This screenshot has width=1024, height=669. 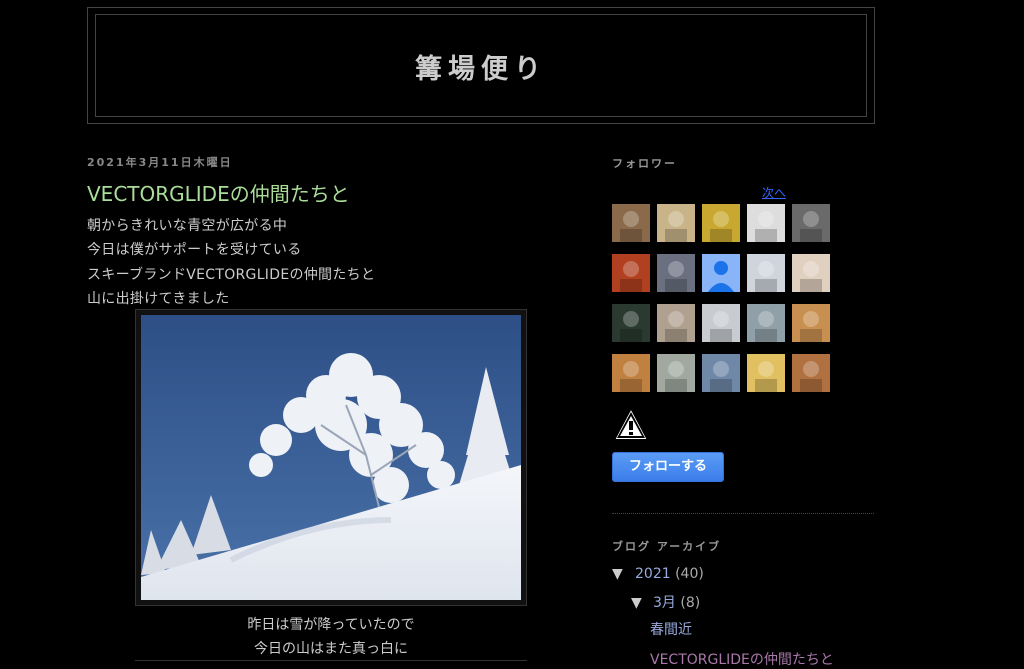 I want to click on archive-post-link: VECTORGLIDEの仲間たちと, so click(x=742, y=659).